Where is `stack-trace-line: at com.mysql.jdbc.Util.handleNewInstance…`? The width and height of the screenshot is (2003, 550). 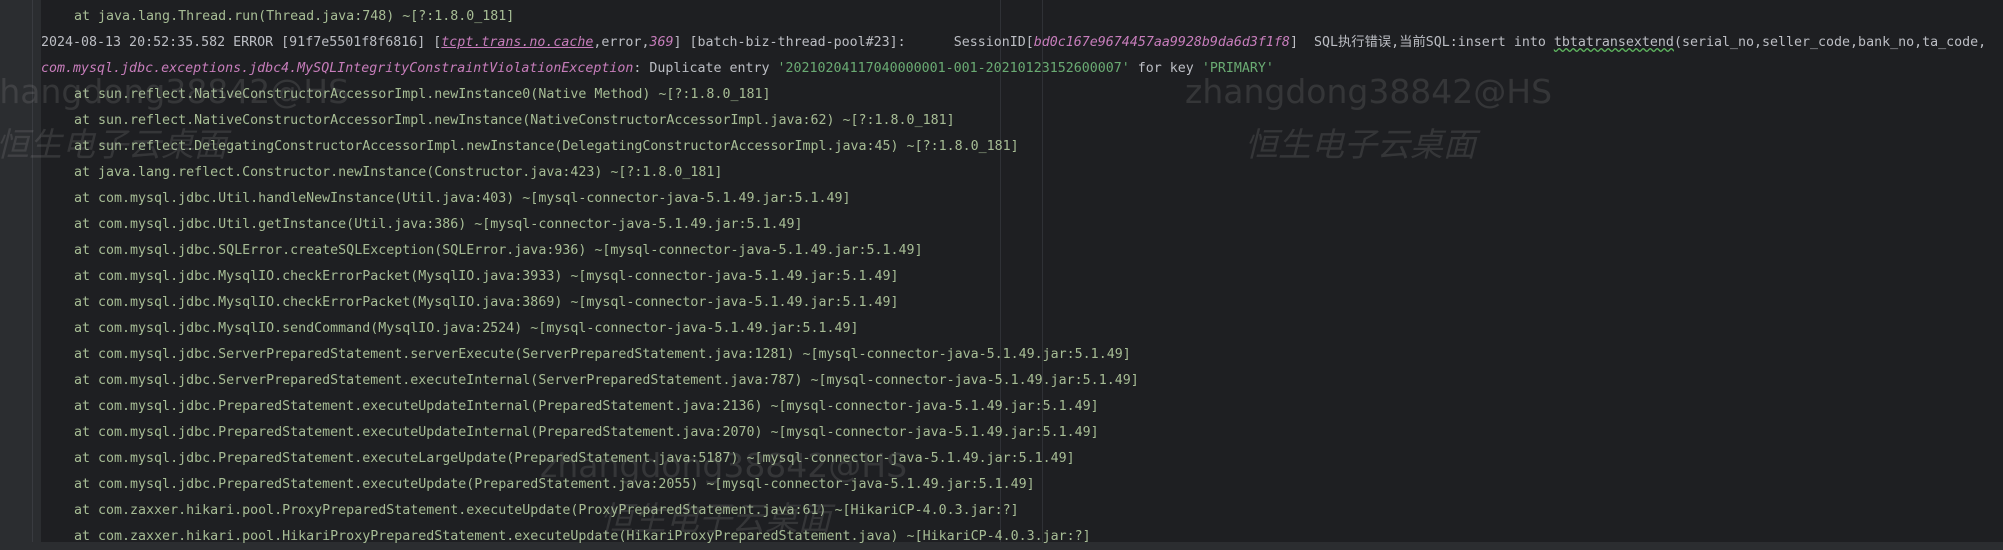
stack-trace-line: at com.mysql.jdbc.Util.handleNewInstance… is located at coordinates (462, 198).